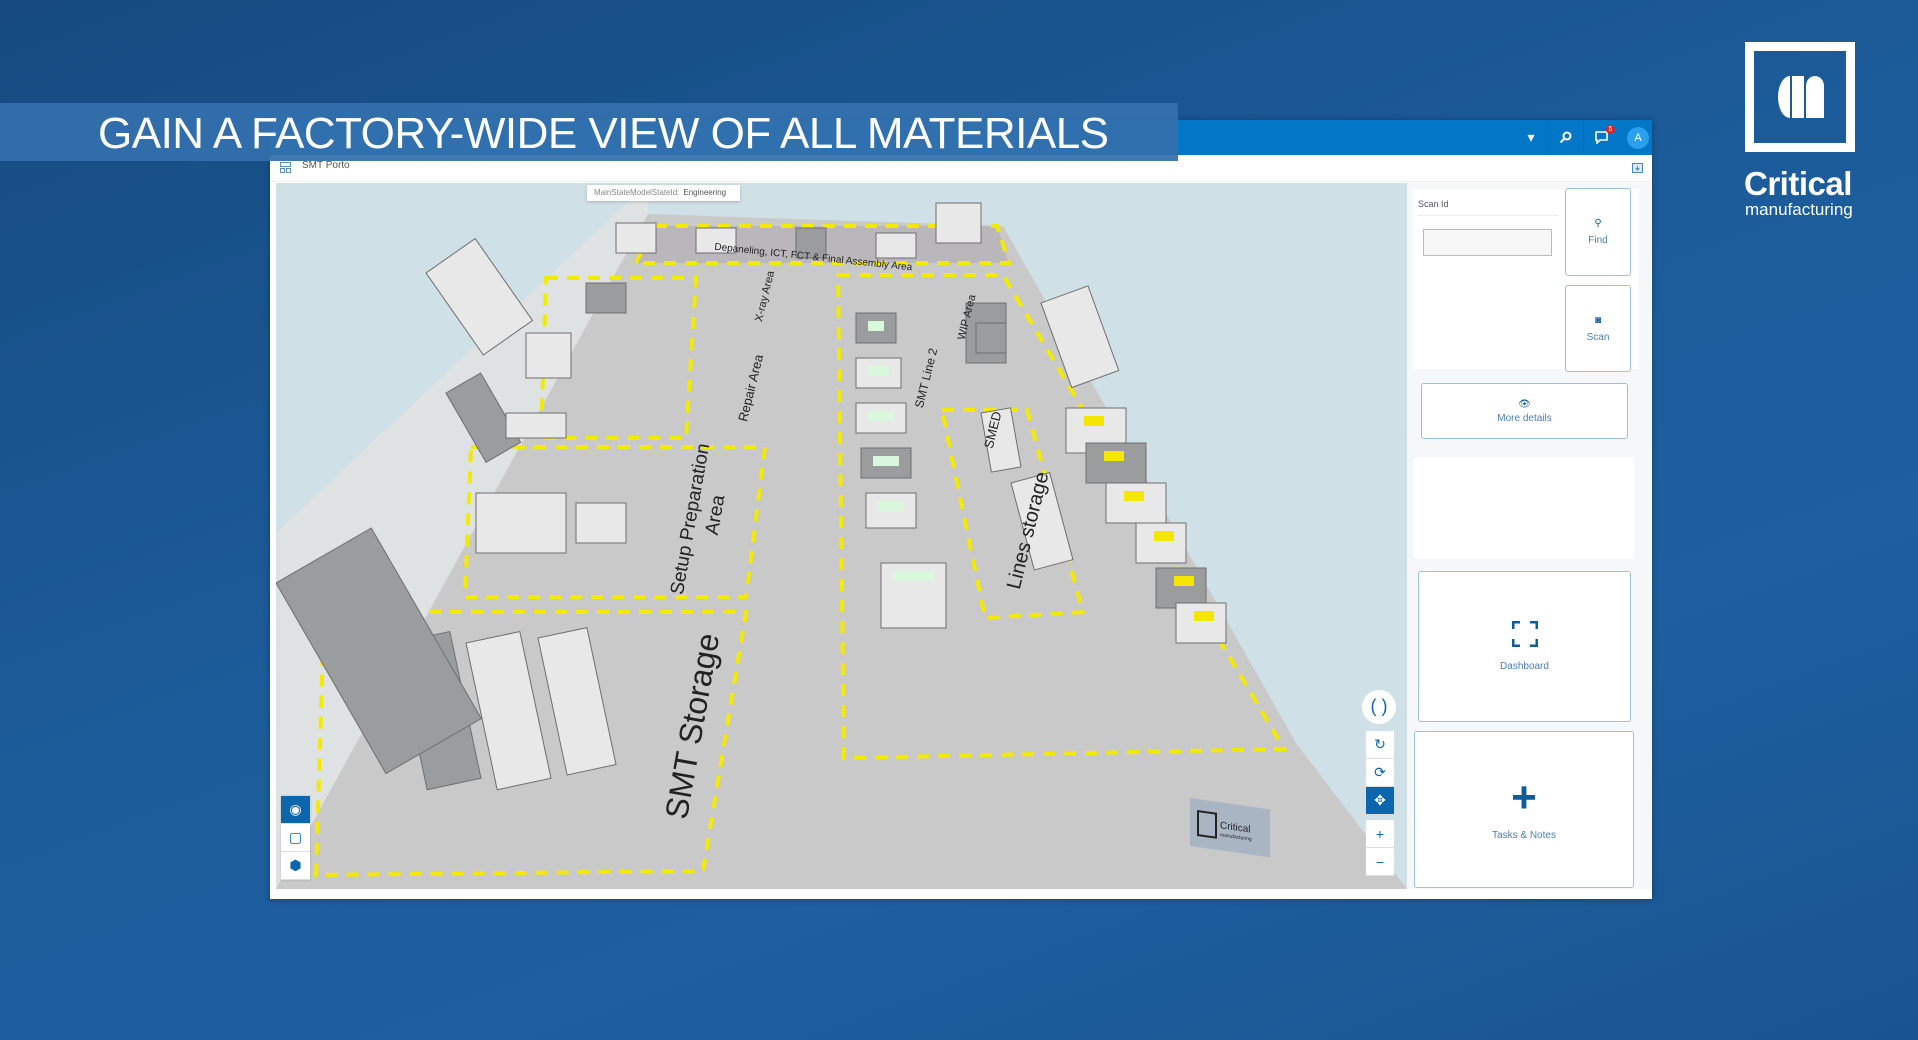  Describe the element at coordinates (705, 192) in the screenshot. I see `tooltip-value: Engineering` at that location.